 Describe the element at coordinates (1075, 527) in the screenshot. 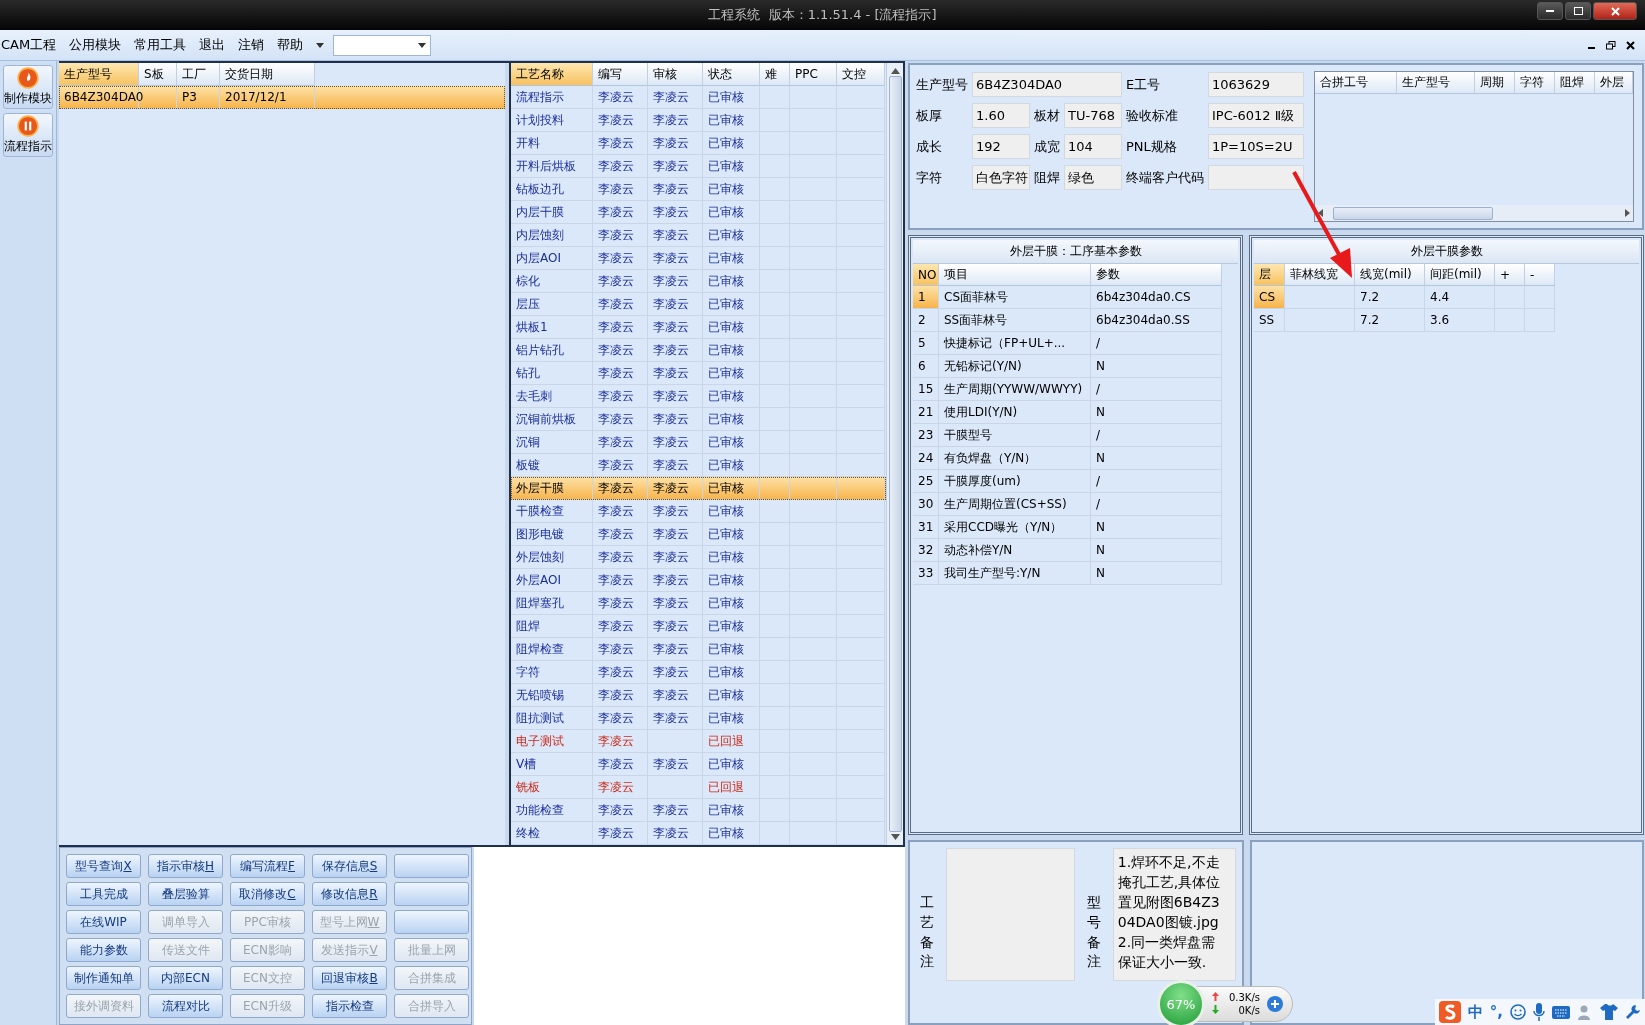

I see `table-row: 31 采用CCD曝光（Y/N） N` at that location.